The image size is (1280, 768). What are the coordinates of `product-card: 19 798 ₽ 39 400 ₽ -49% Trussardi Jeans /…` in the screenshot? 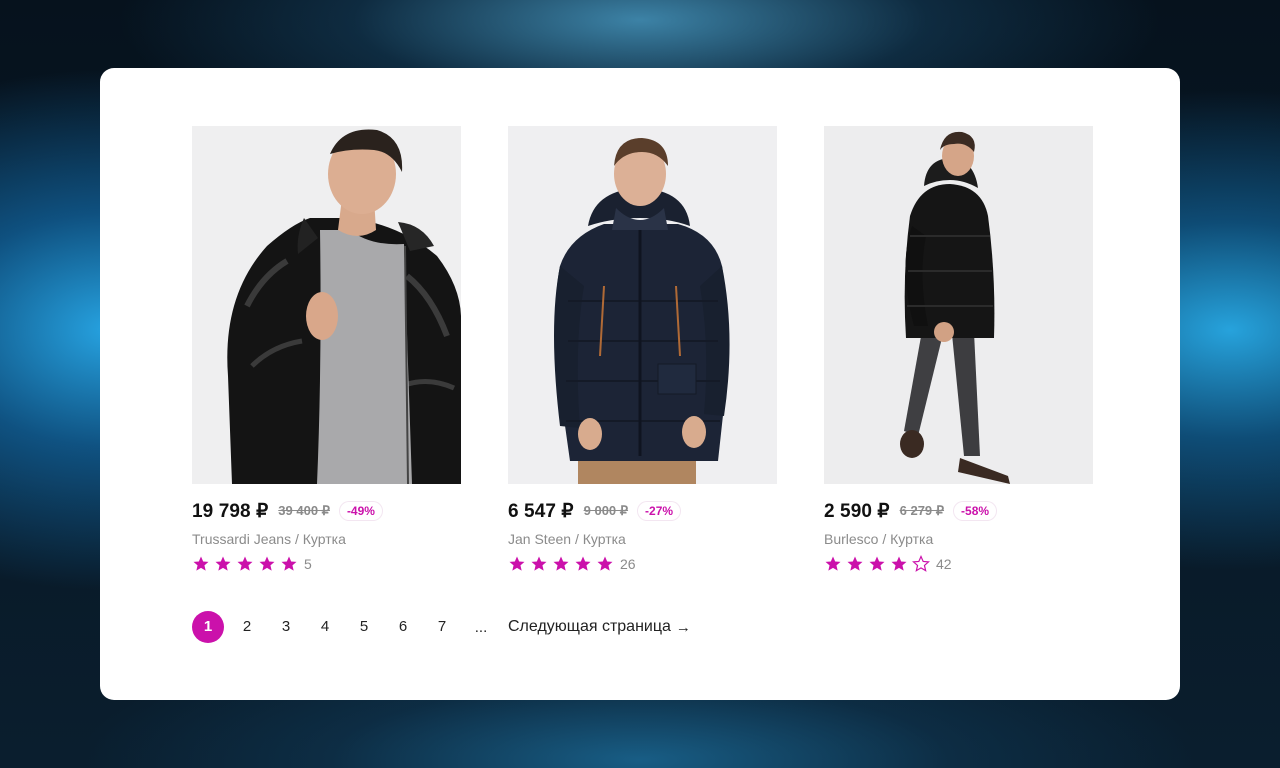 It's located at (326, 350).